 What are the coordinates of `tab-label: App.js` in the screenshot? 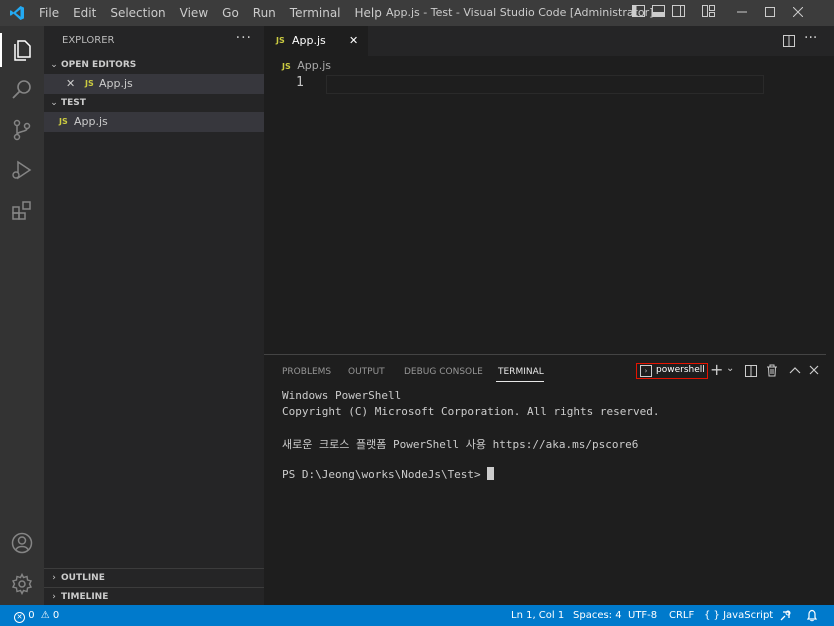 It's located at (309, 40).